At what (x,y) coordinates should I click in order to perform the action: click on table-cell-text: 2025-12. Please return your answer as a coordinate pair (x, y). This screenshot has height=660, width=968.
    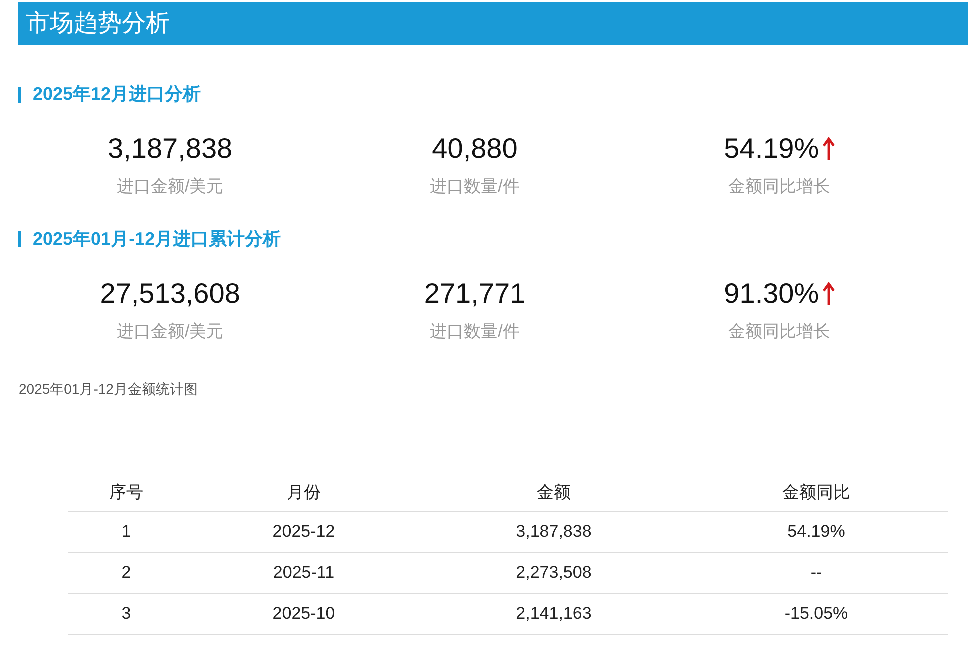
    Looking at the image, I should click on (304, 532).